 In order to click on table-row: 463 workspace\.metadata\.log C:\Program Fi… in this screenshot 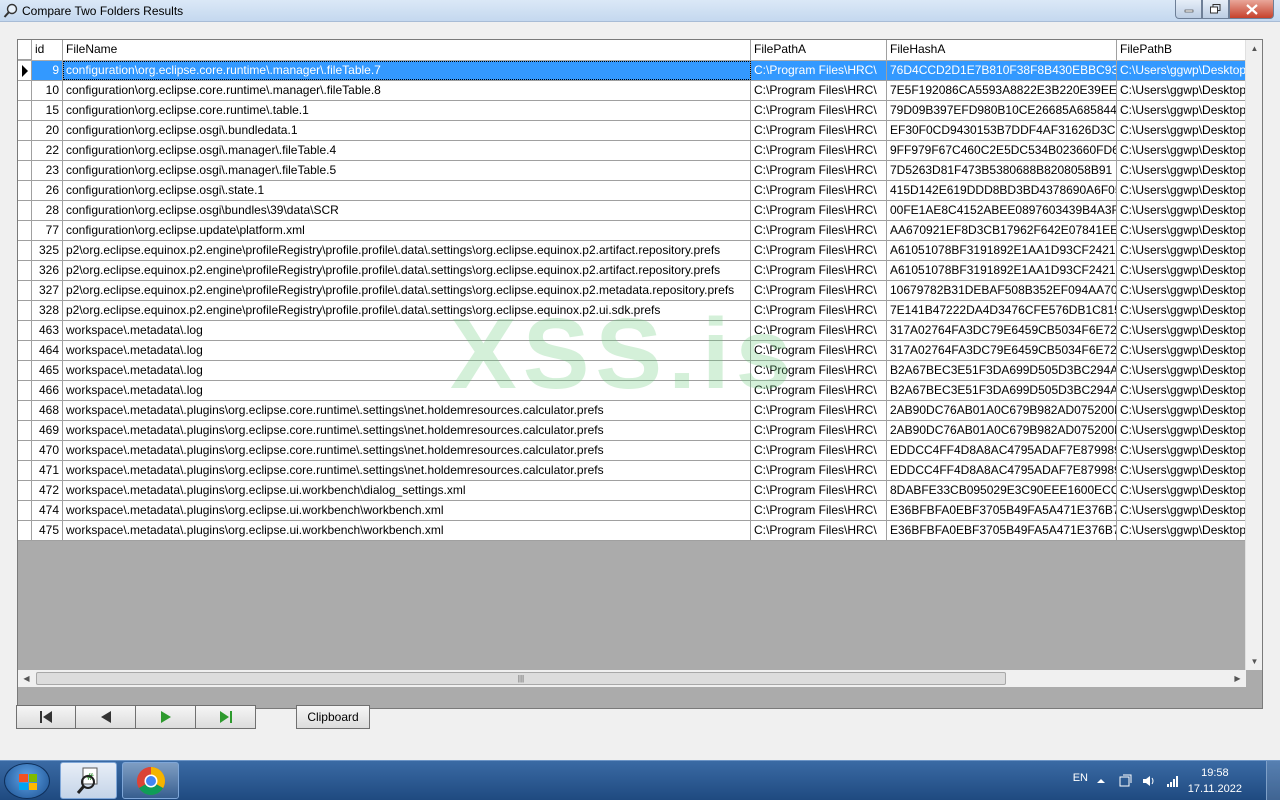, I will do `click(632, 331)`.